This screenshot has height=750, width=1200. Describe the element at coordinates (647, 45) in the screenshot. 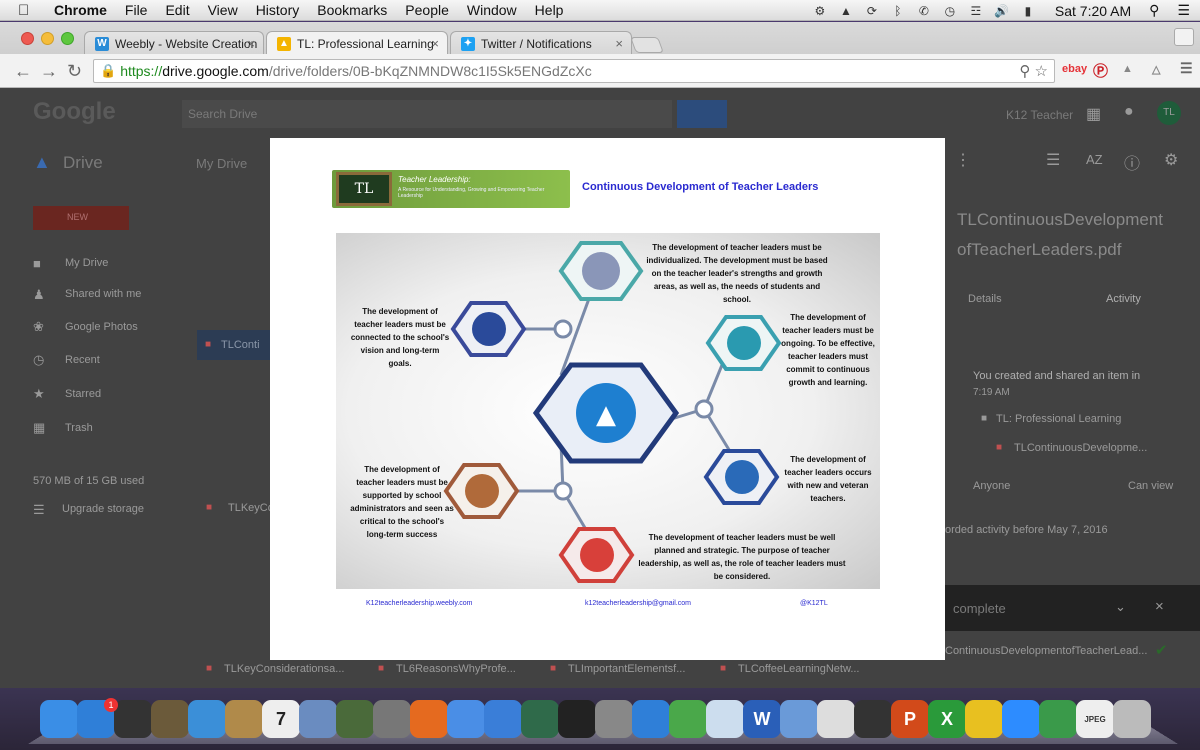

I see `new-tab-button` at that location.